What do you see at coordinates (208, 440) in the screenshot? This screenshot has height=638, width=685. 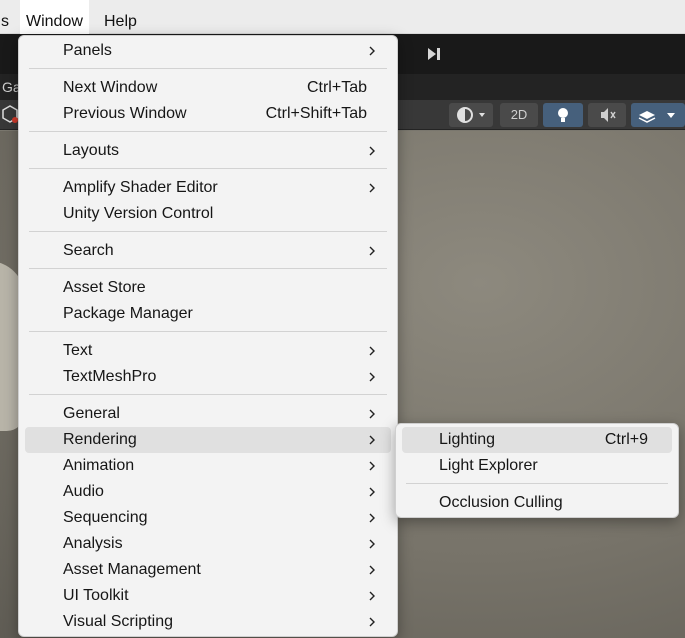 I see `menu-item-rendering: Rendering` at bounding box center [208, 440].